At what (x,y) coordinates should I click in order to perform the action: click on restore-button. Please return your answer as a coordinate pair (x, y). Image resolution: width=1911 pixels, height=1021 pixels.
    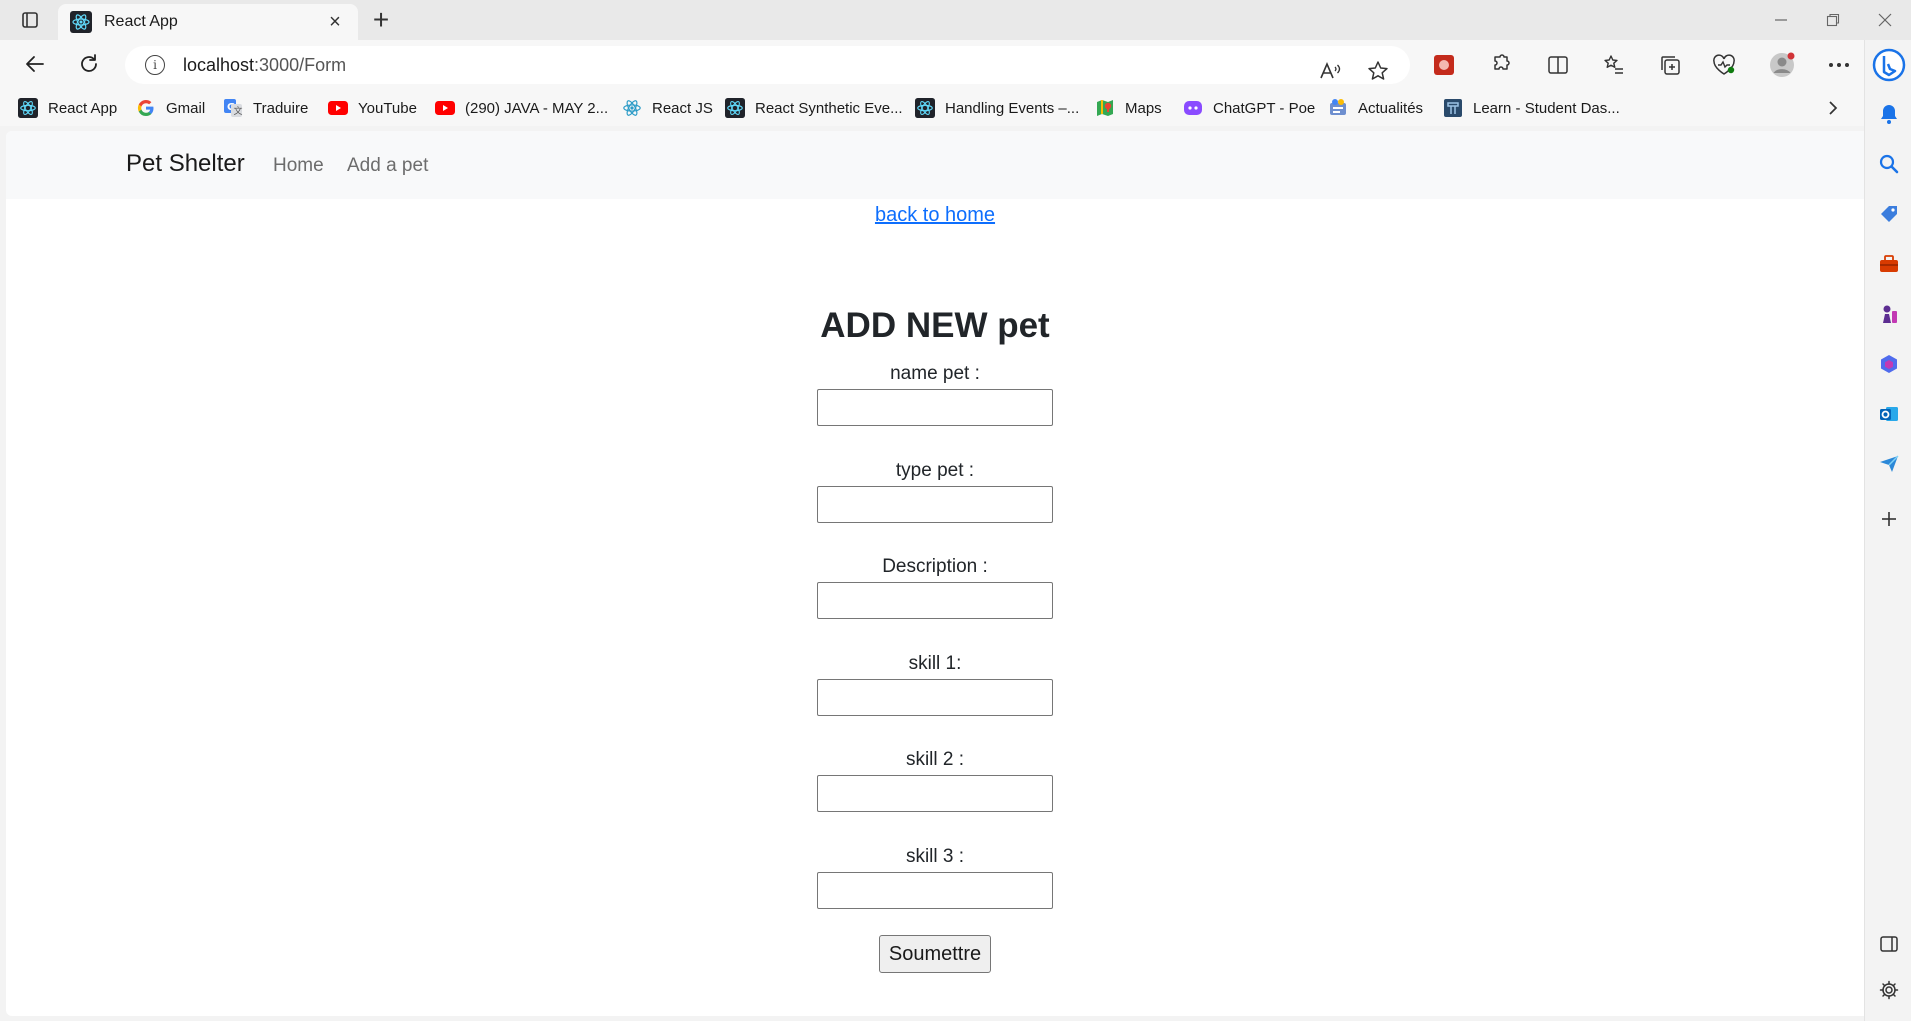
    Looking at the image, I should click on (1833, 20).